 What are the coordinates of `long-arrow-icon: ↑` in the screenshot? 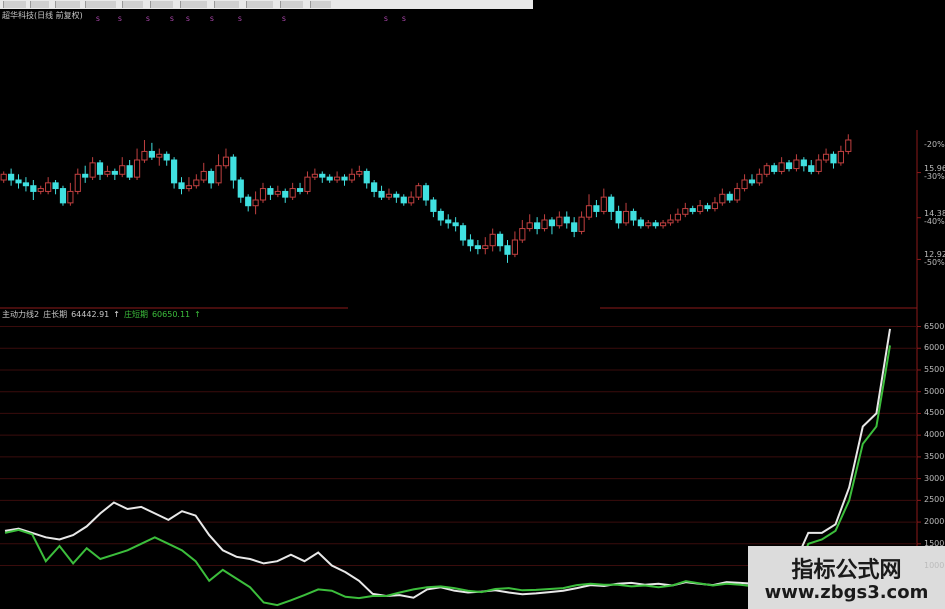 It's located at (116, 314).